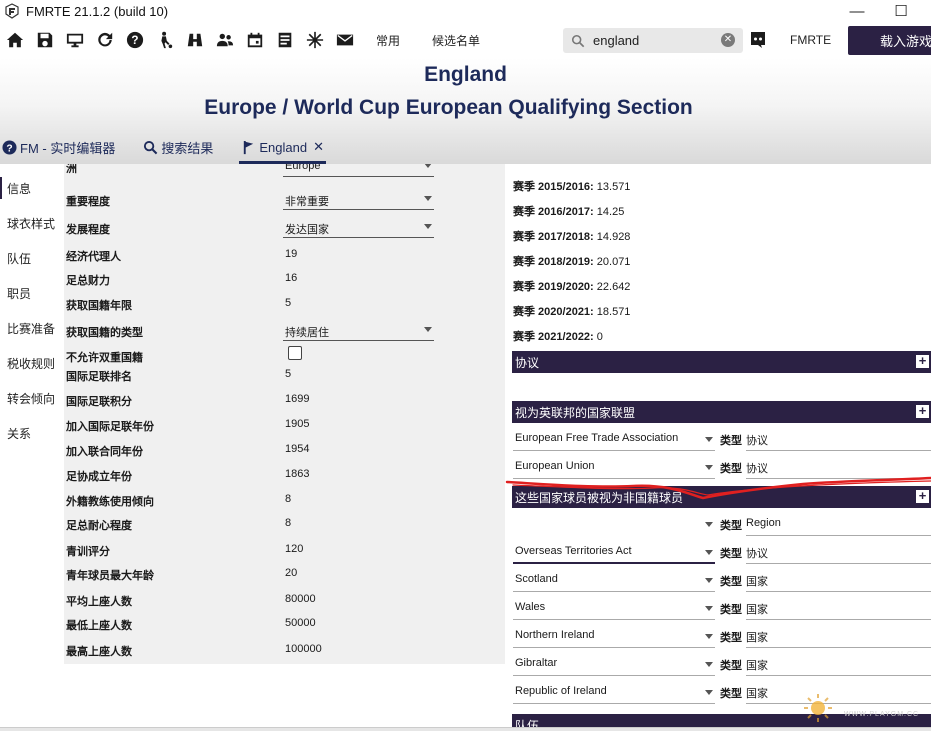 The image size is (931, 731). I want to click on confed-year-value: 1954, so click(297, 449).